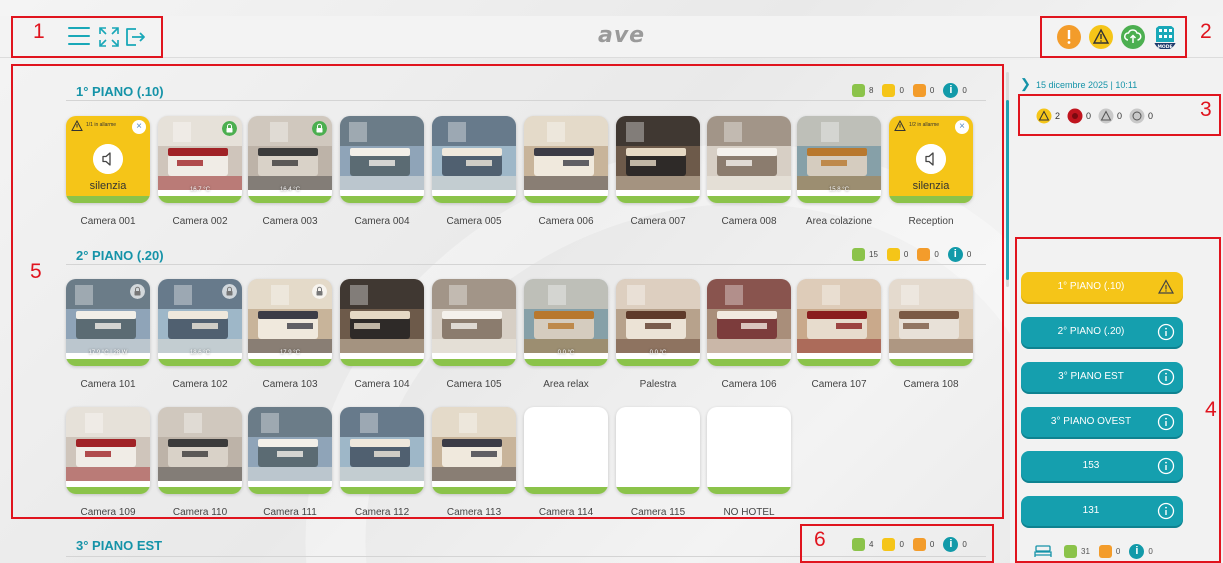  Describe the element at coordinates (566, 221) in the screenshot. I see `room-name: Camera 006` at that location.